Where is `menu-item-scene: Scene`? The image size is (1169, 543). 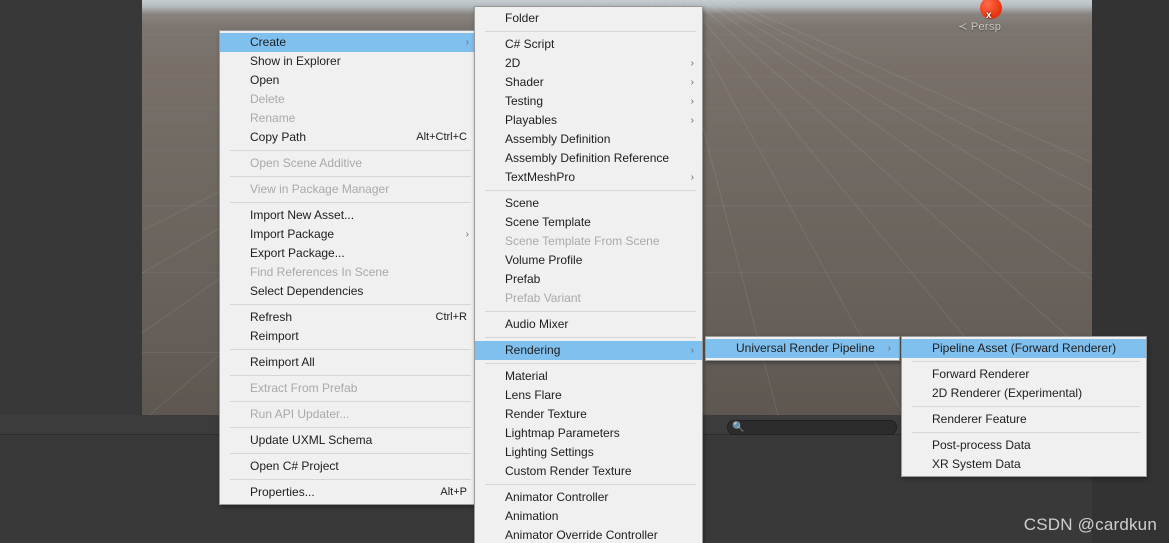
menu-item-scene: Scene is located at coordinates (588, 203).